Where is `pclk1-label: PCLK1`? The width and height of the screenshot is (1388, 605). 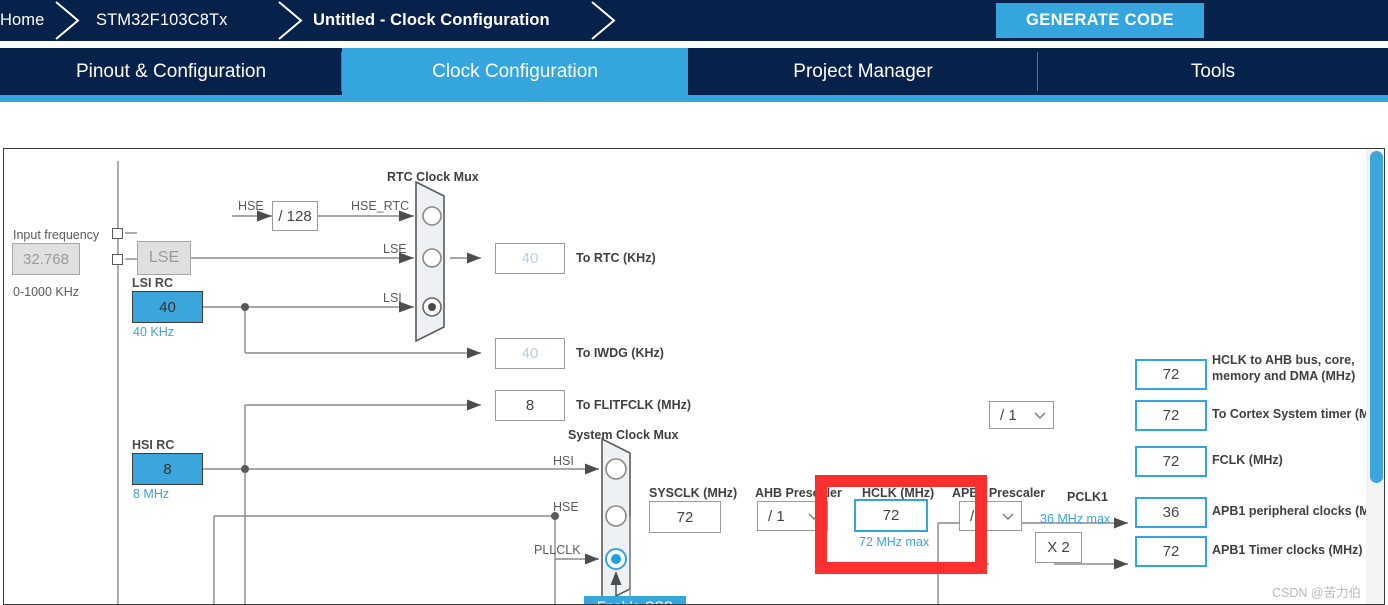 pclk1-label: PCLK1 is located at coordinates (1087, 497).